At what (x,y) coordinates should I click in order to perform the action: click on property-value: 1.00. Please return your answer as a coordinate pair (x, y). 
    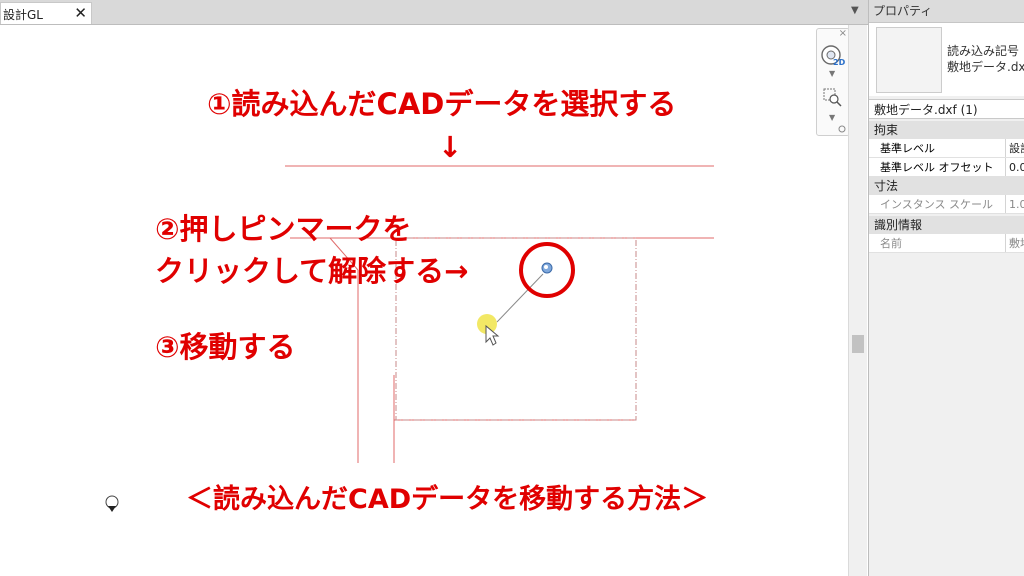
    Looking at the image, I should click on (1014, 204).